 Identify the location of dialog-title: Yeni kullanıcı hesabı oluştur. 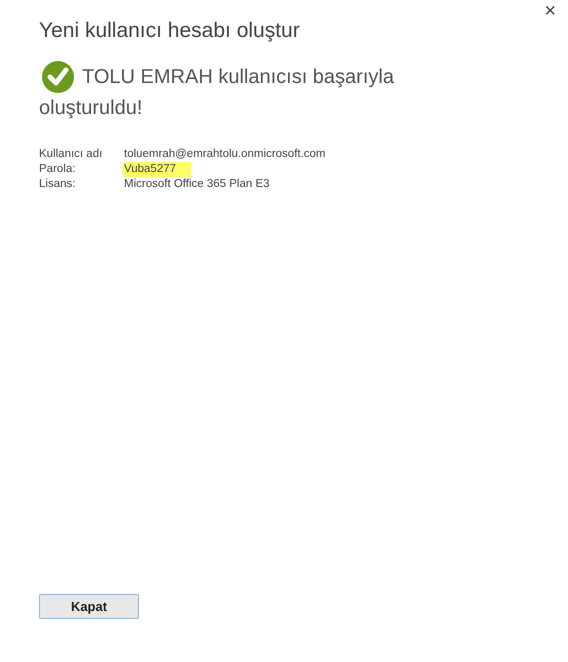
(170, 31).